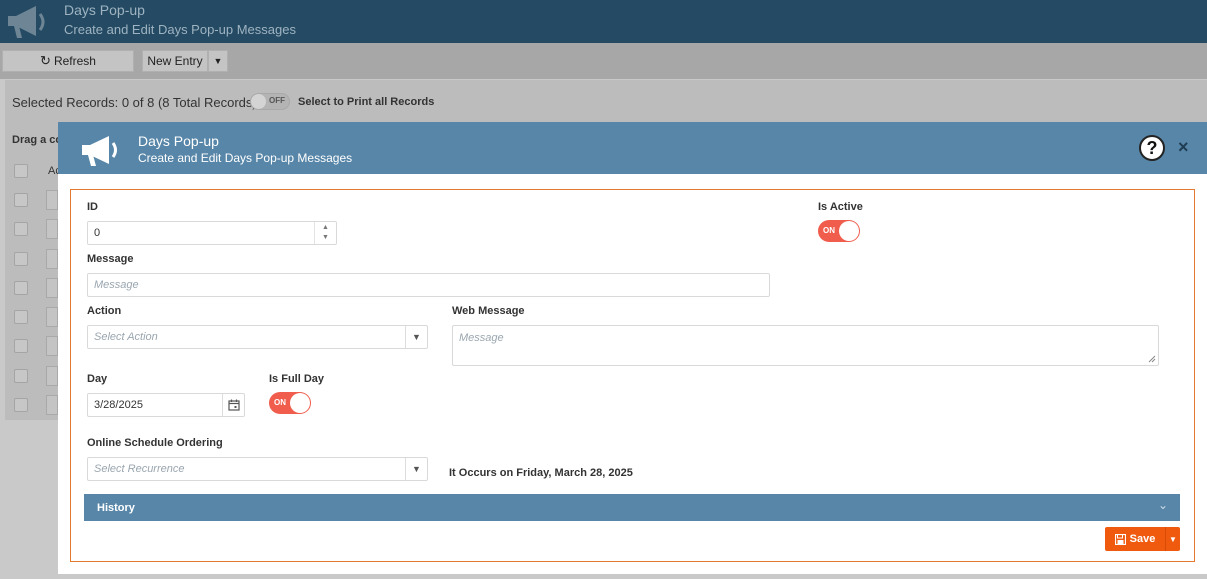 Image resolution: width=1207 pixels, height=579 pixels. What do you see at coordinates (155, 443) in the screenshot?
I see `online-schedule-label: Online Schedule Ordering` at bounding box center [155, 443].